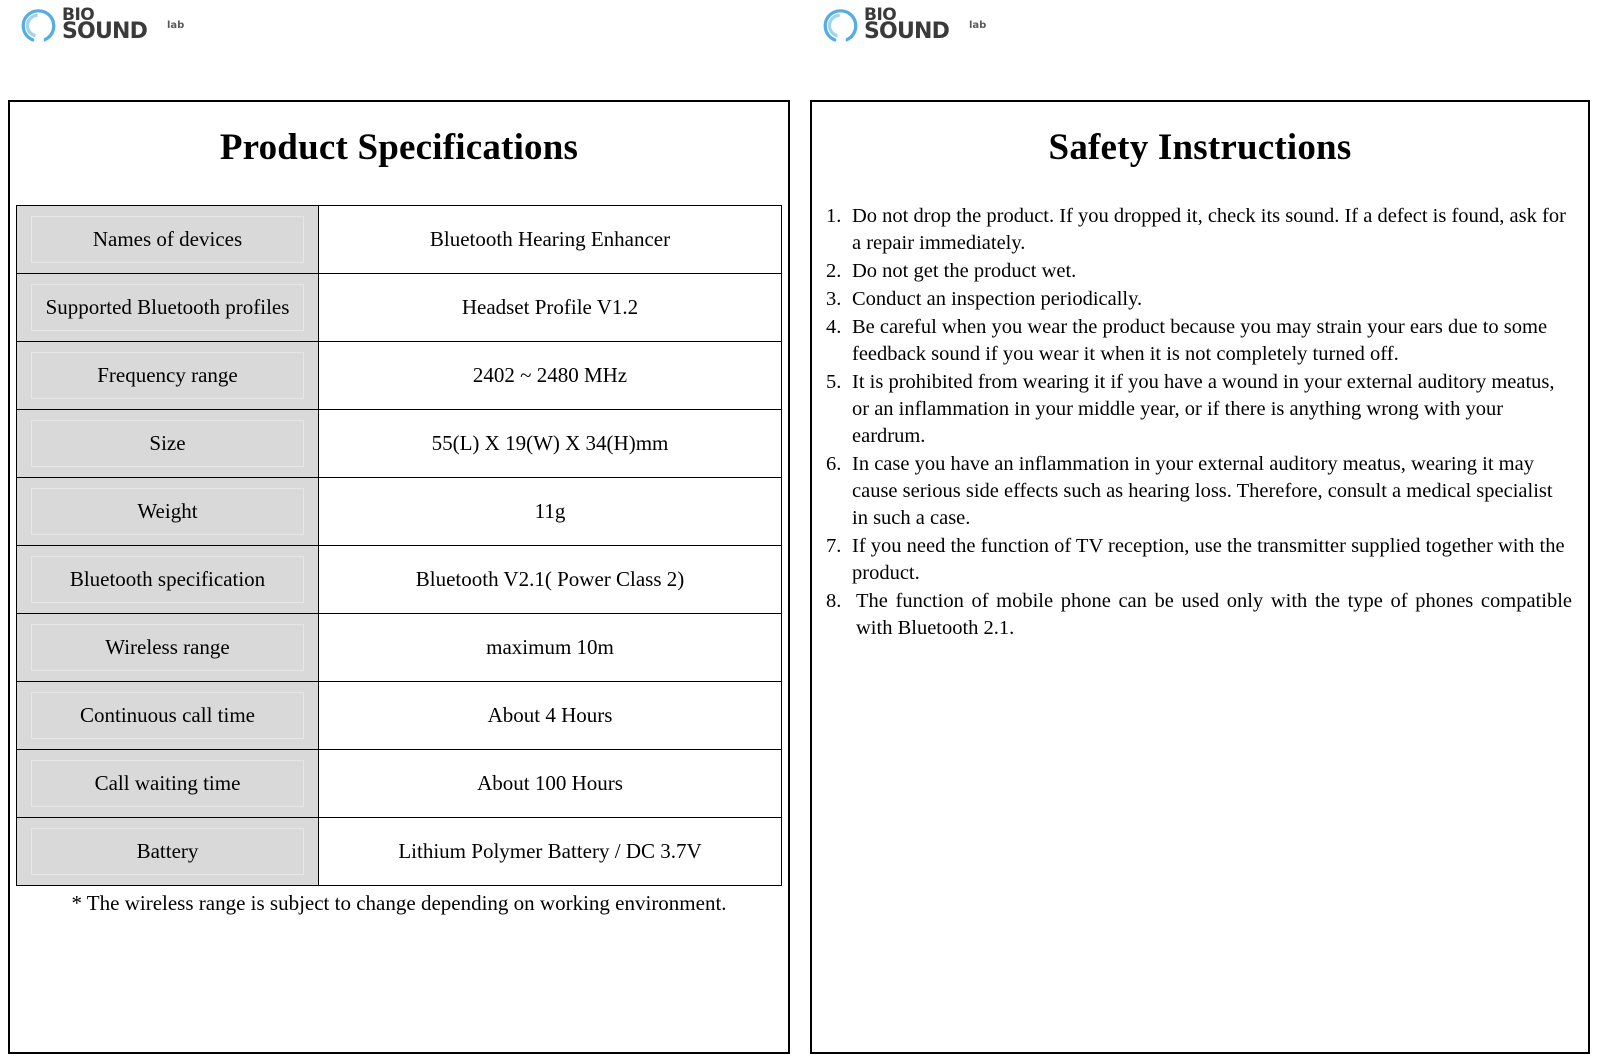 The image size is (1598, 1058). What do you see at coordinates (834, 464) in the screenshot?
I see `list-item-number: 6.` at bounding box center [834, 464].